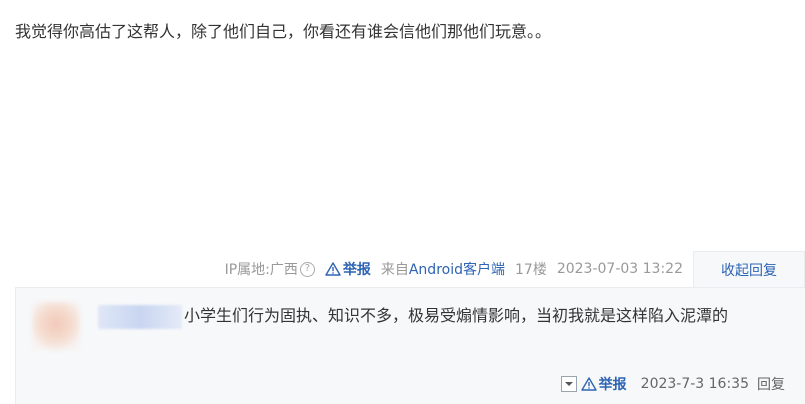 Image resolution: width=805 pixels, height=404 pixels. Describe the element at coordinates (356, 270) in the screenshot. I see `report-label: 举报` at that location.